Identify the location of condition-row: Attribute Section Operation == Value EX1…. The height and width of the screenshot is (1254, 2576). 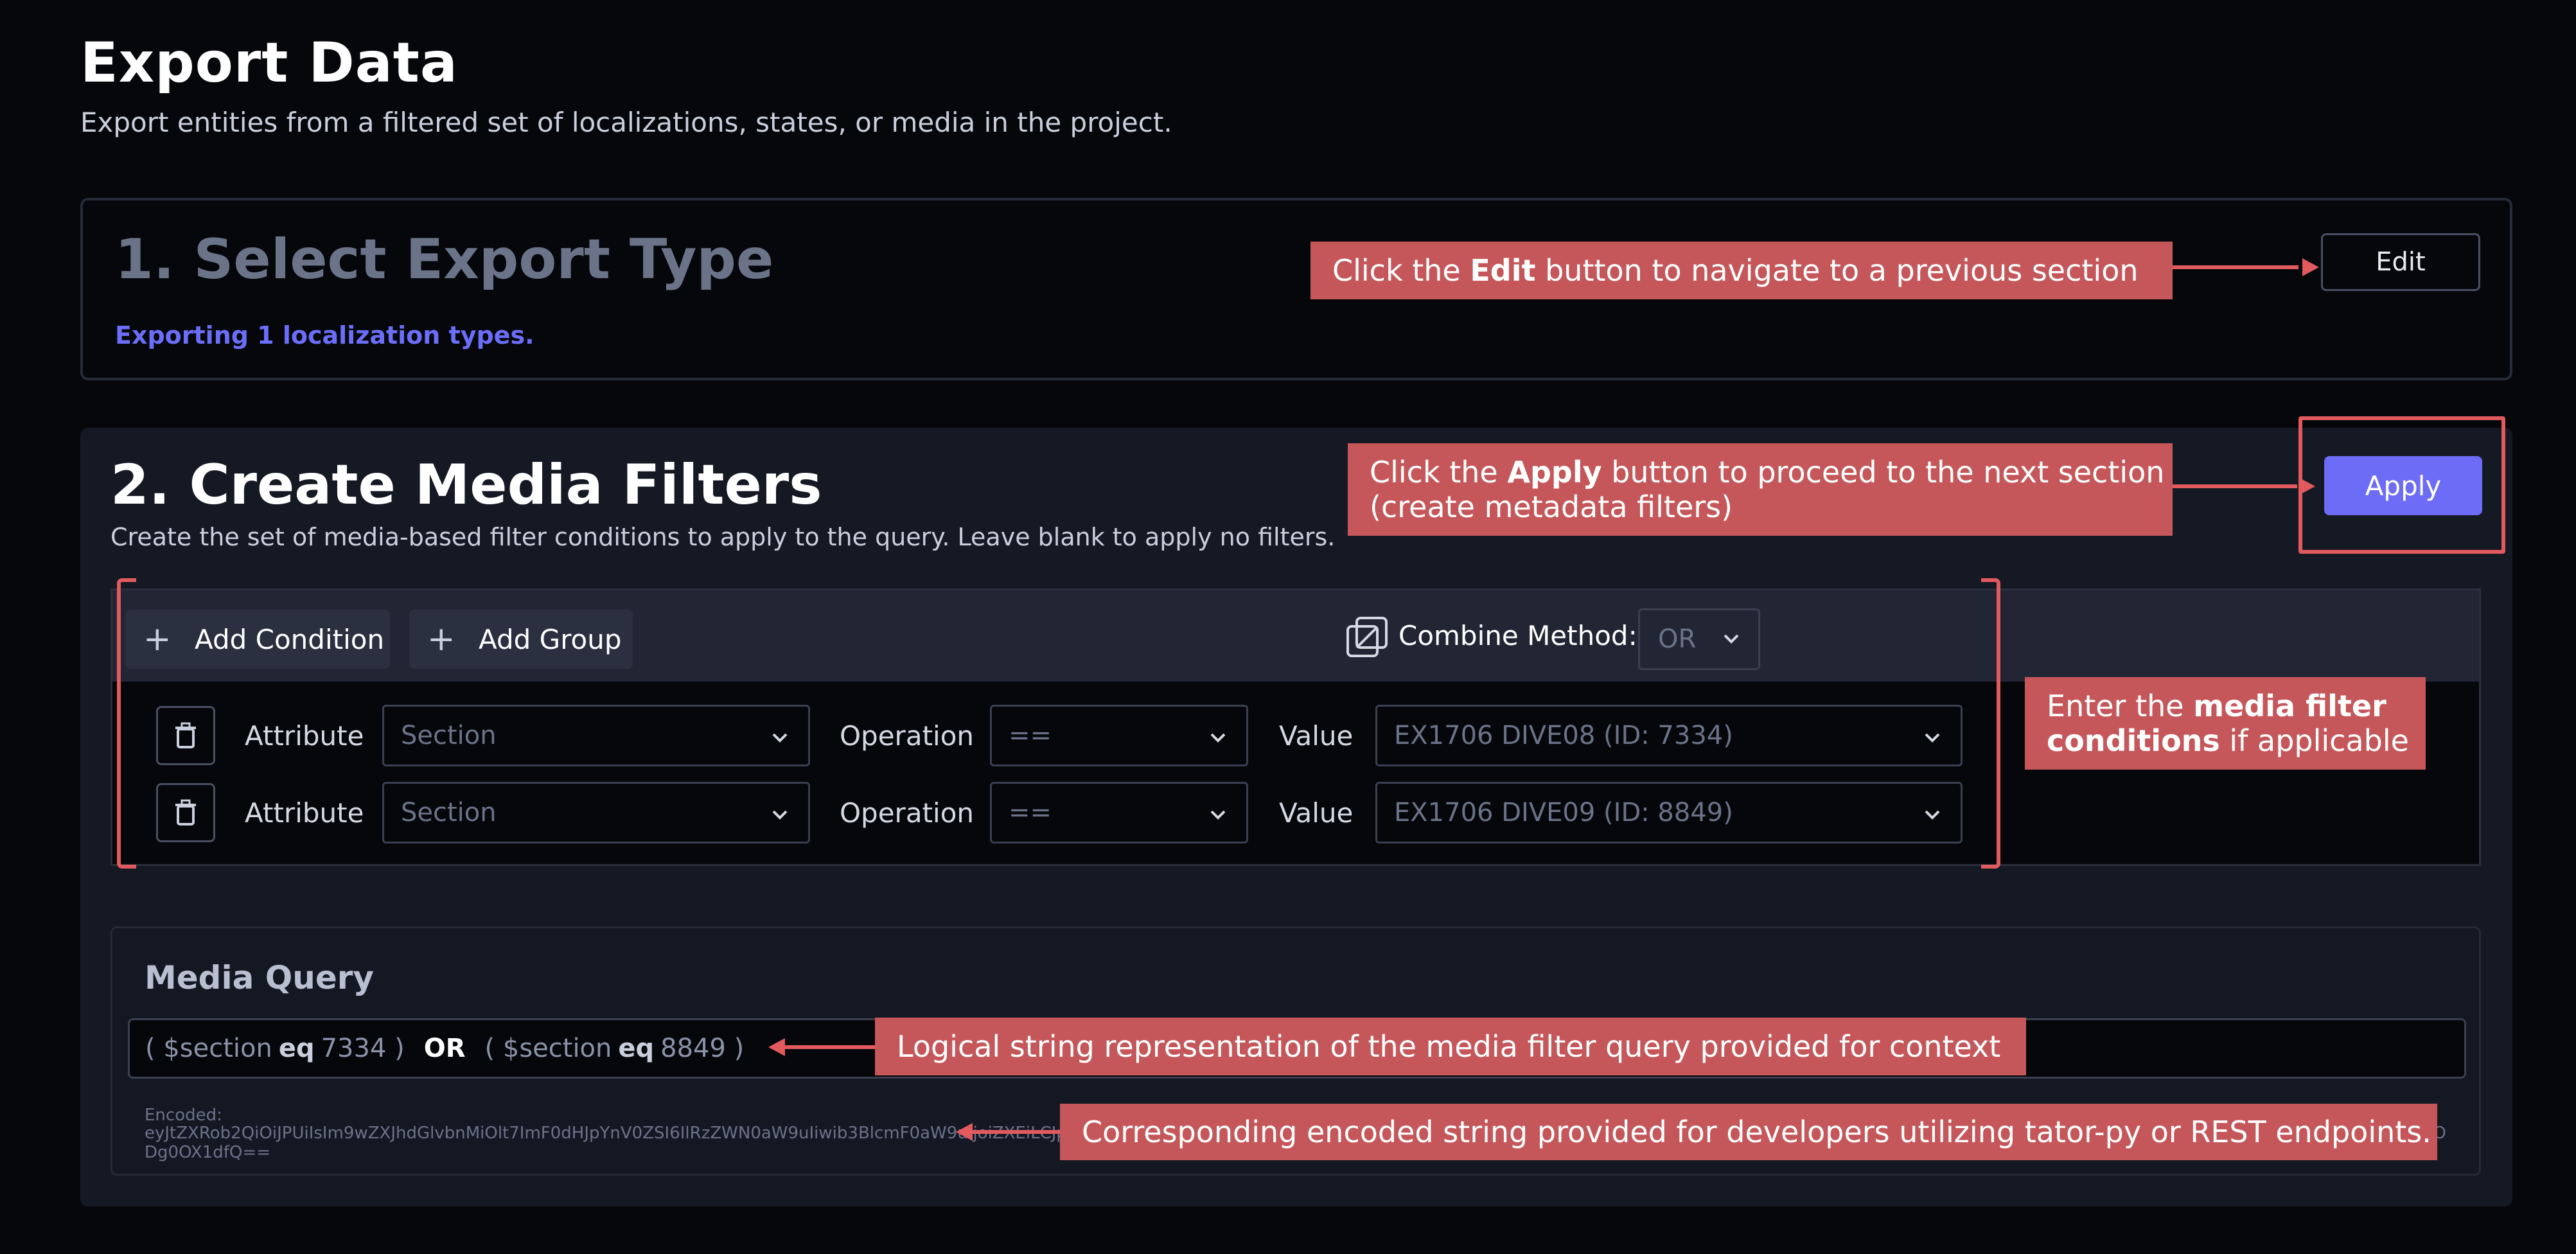
(1295, 812).